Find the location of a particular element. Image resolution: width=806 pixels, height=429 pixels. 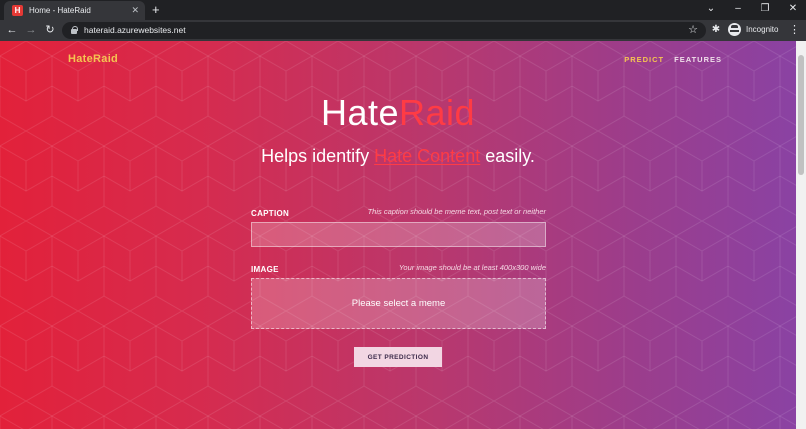

hero-subtitle-highlight: Hate Content is located at coordinates (427, 156).